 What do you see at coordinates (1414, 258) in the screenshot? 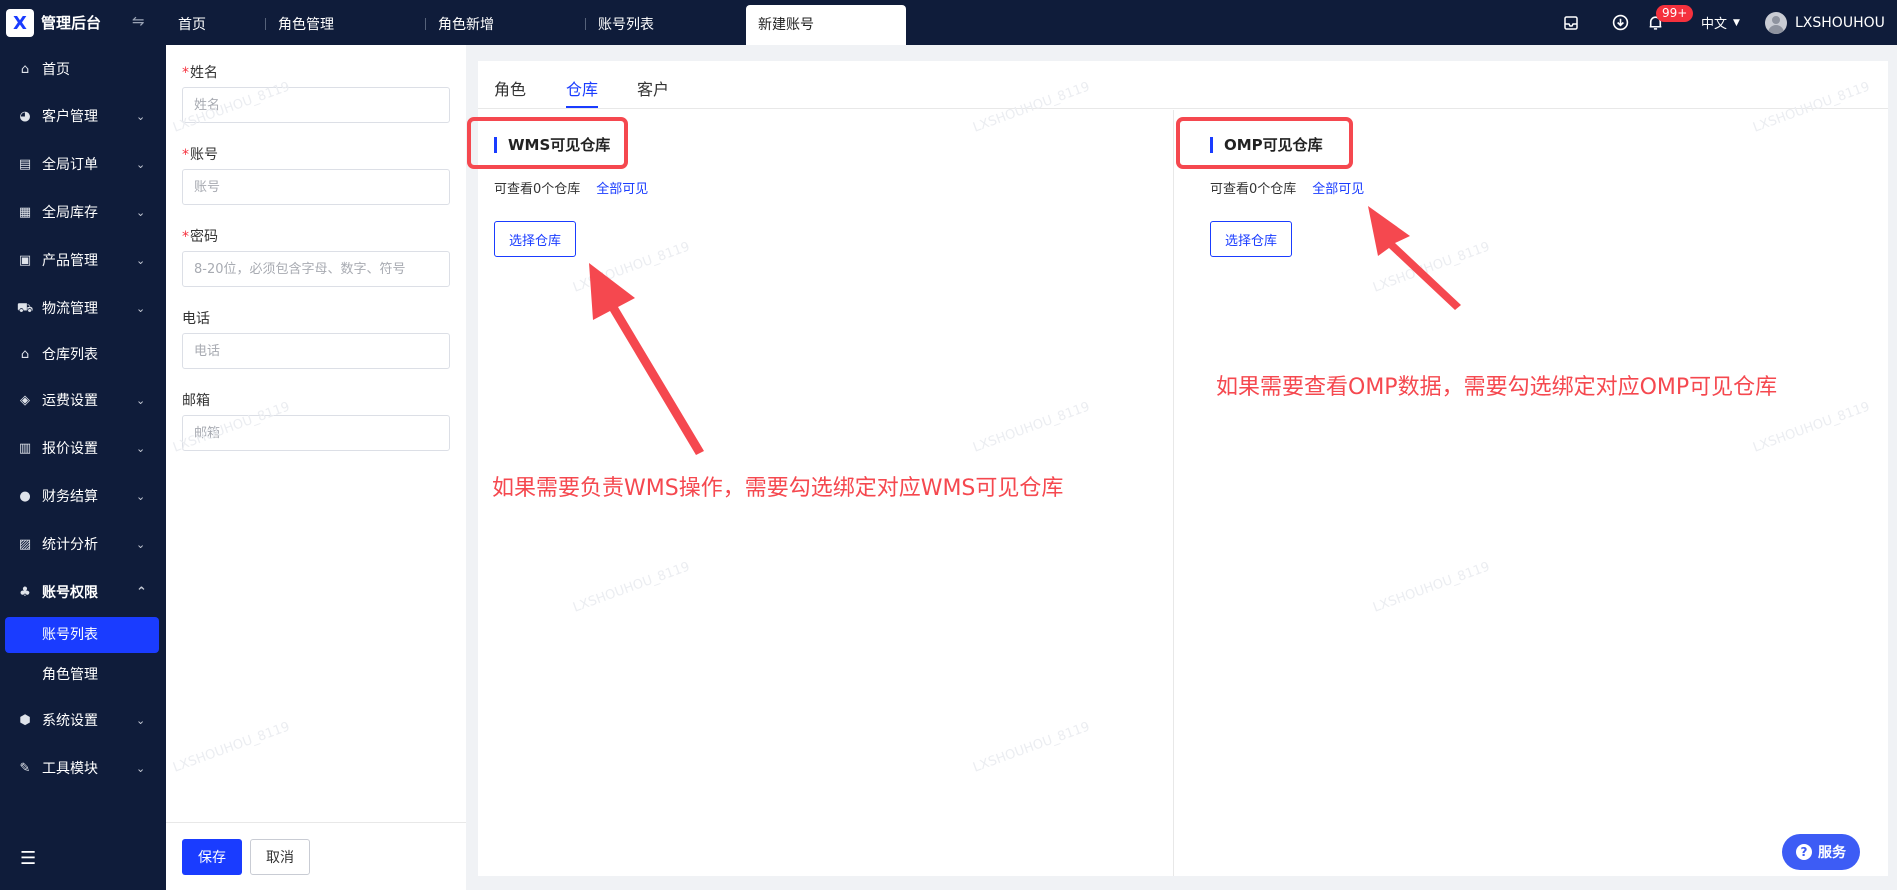
I see `omp-arrow` at bounding box center [1414, 258].